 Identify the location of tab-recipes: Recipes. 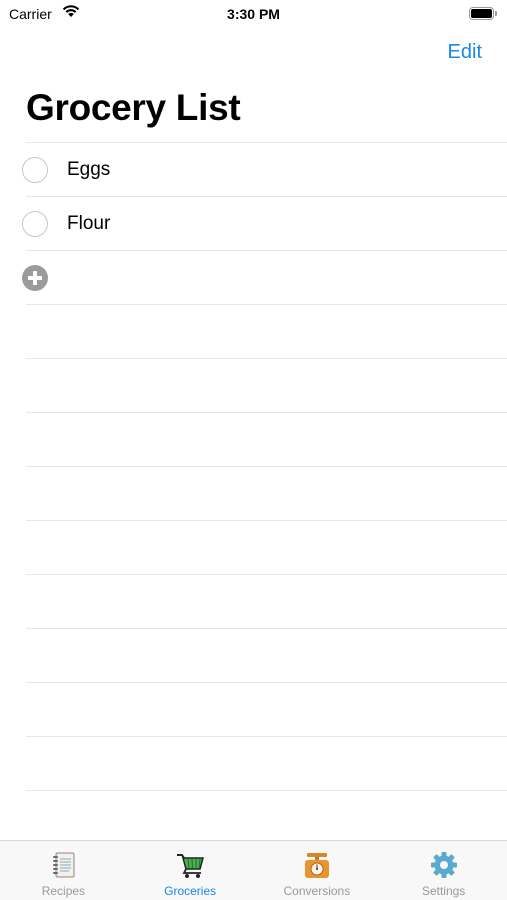
(63, 870).